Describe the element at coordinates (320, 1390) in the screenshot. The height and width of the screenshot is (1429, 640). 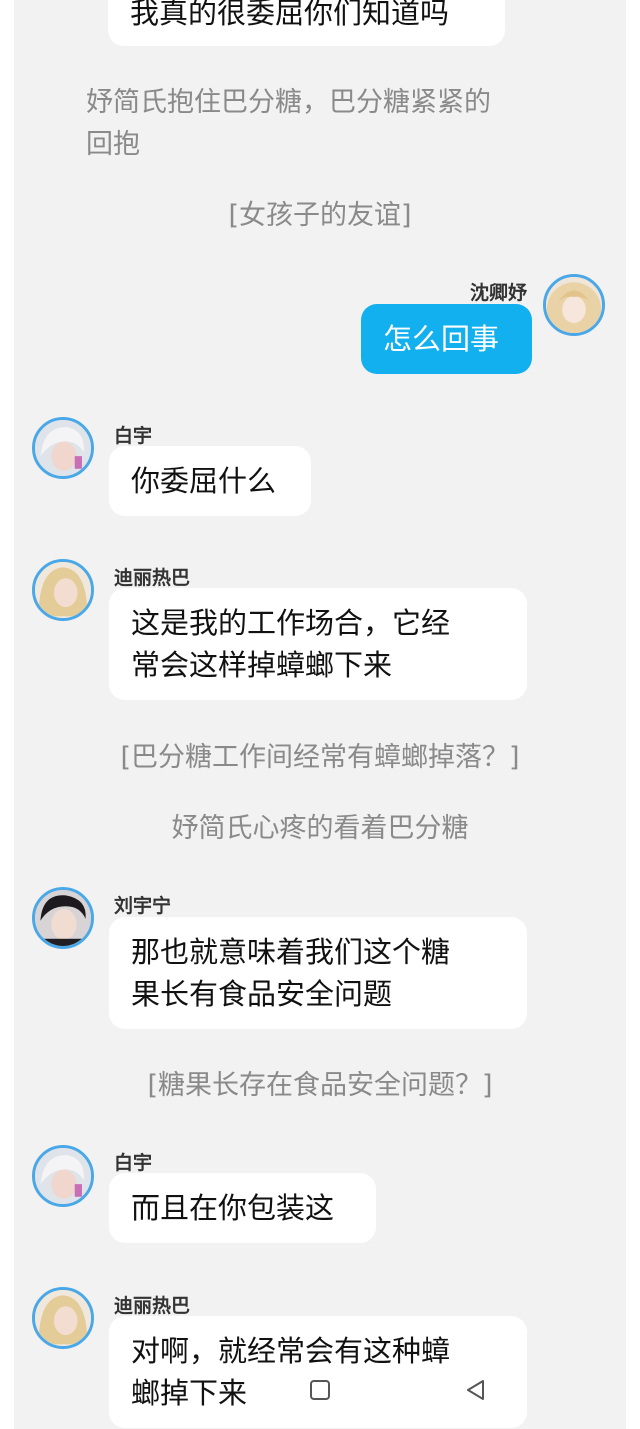
I see `square-home-icon` at that location.